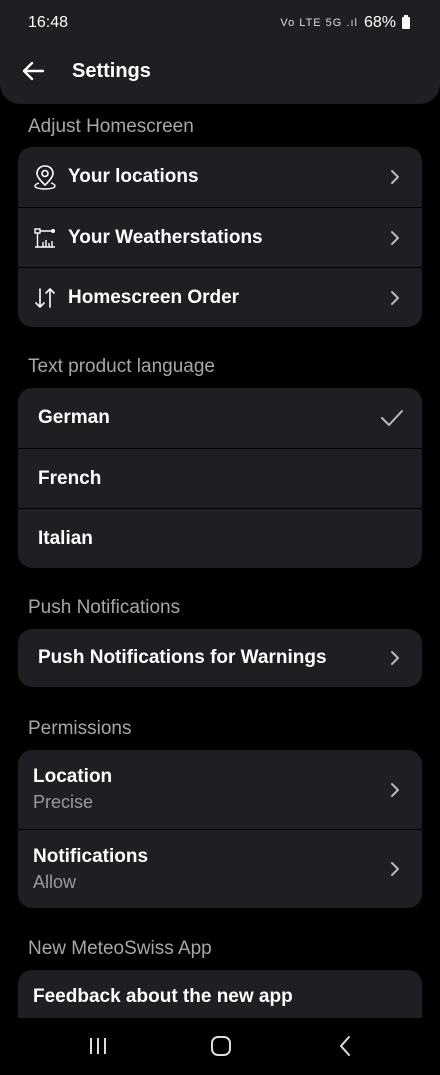 Image resolution: width=440 pixels, height=1075 pixels. Describe the element at coordinates (48, 22) in the screenshot. I see `status-time: 16:48` at that location.